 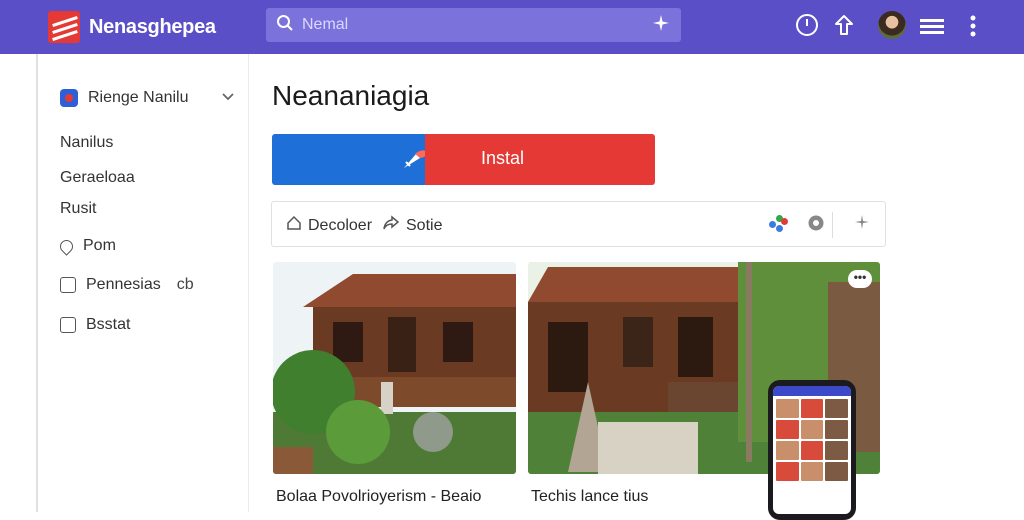 What do you see at coordinates (69, 98) in the screenshot?
I see `workspace-icon` at bounding box center [69, 98].